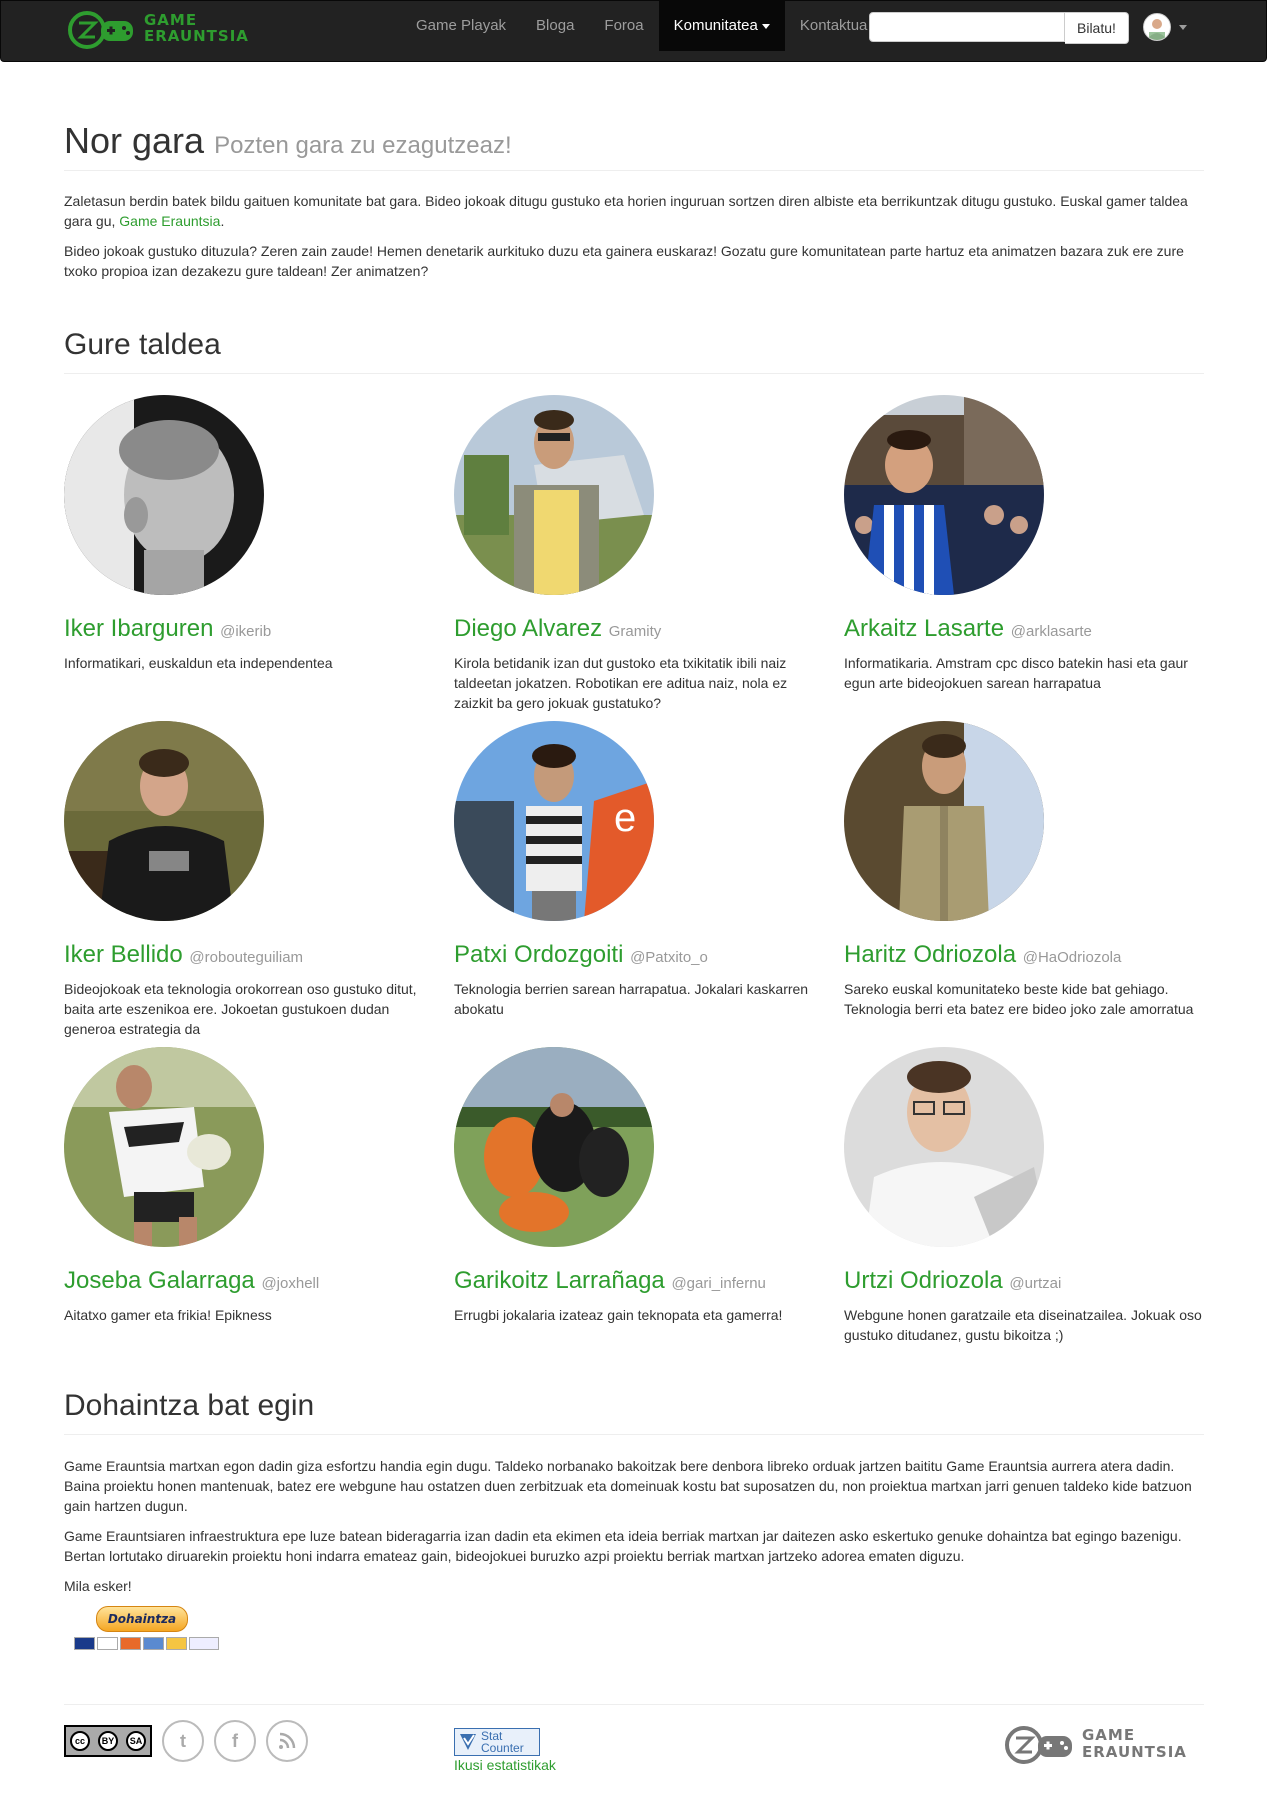 Image resolution: width=1267 pixels, height=1818 pixels. I want to click on brand-line-1: GAME, so click(171, 20).